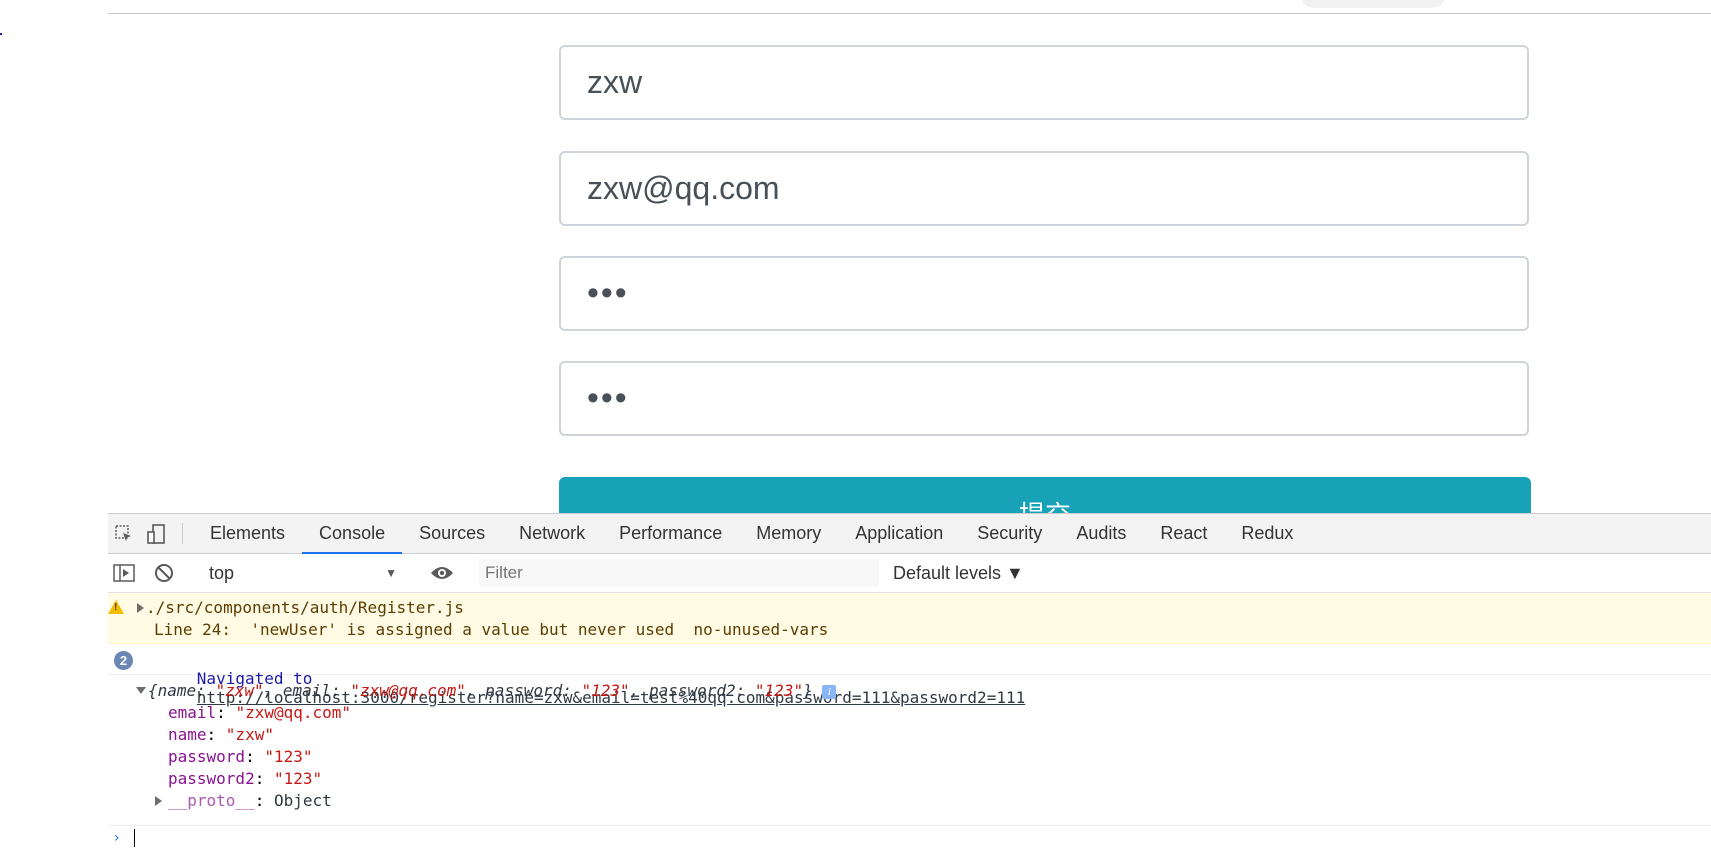  What do you see at coordinates (221, 734) in the screenshot?
I see `object-property-name: name: "zxw"` at bounding box center [221, 734].